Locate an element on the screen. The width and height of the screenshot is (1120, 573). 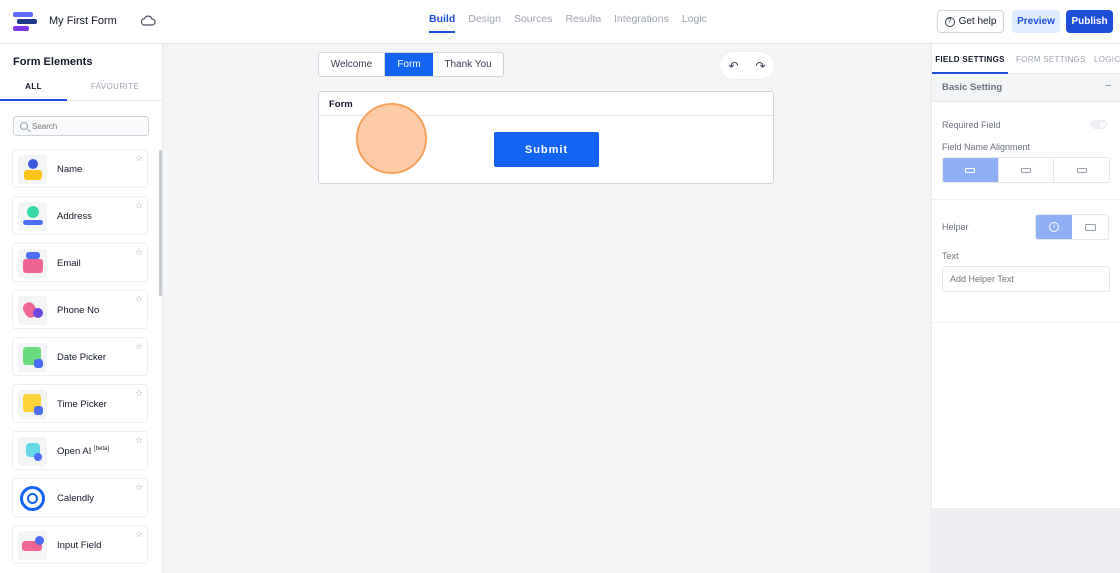
calendly-icon is located at coordinates (32, 498).